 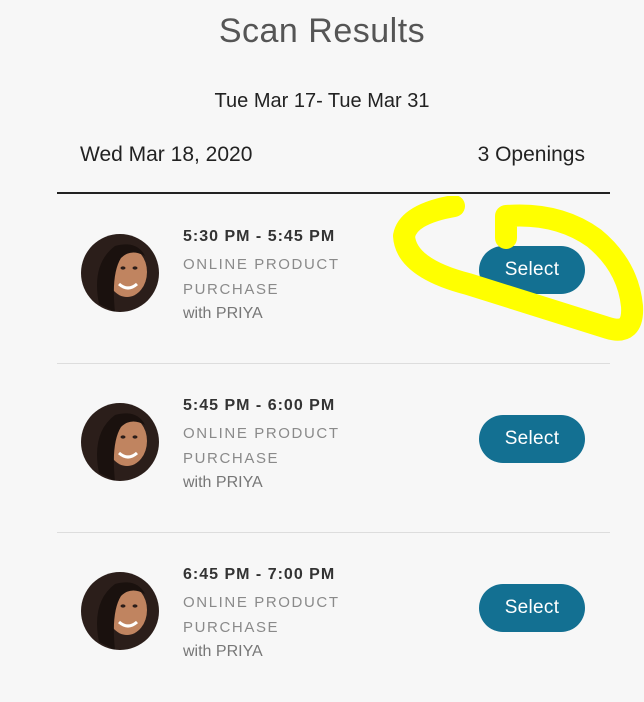 What do you see at coordinates (259, 405) in the screenshot?
I see `slot-time: 5:45 PM - 6:00 PM` at bounding box center [259, 405].